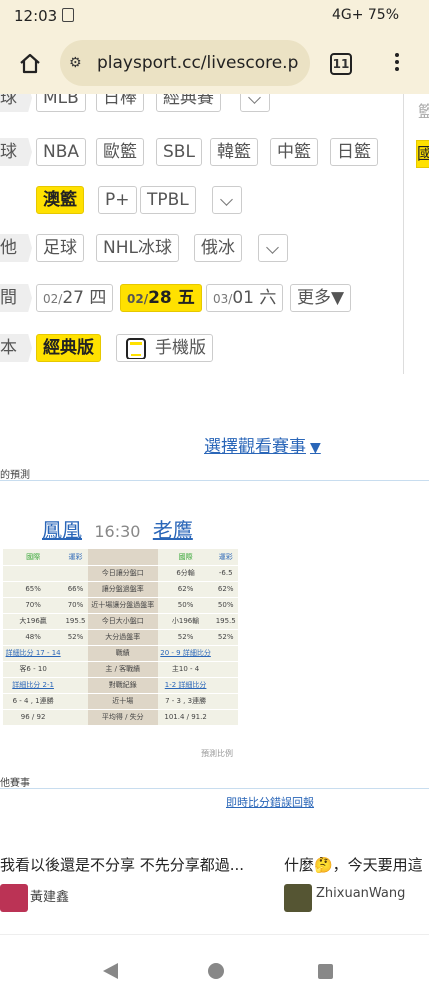 This screenshot has height=1000, width=429. I want to click on date-day: 28, so click(160, 298).